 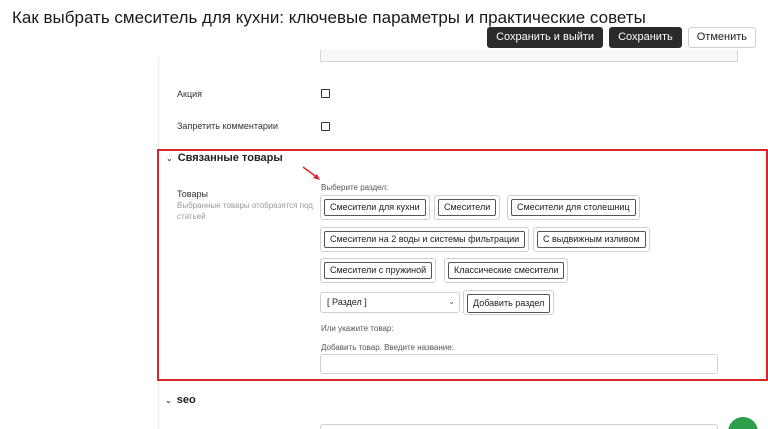 What do you see at coordinates (387, 347) in the screenshot?
I see `add-product-label: Добавить товар. Введите название:` at bounding box center [387, 347].